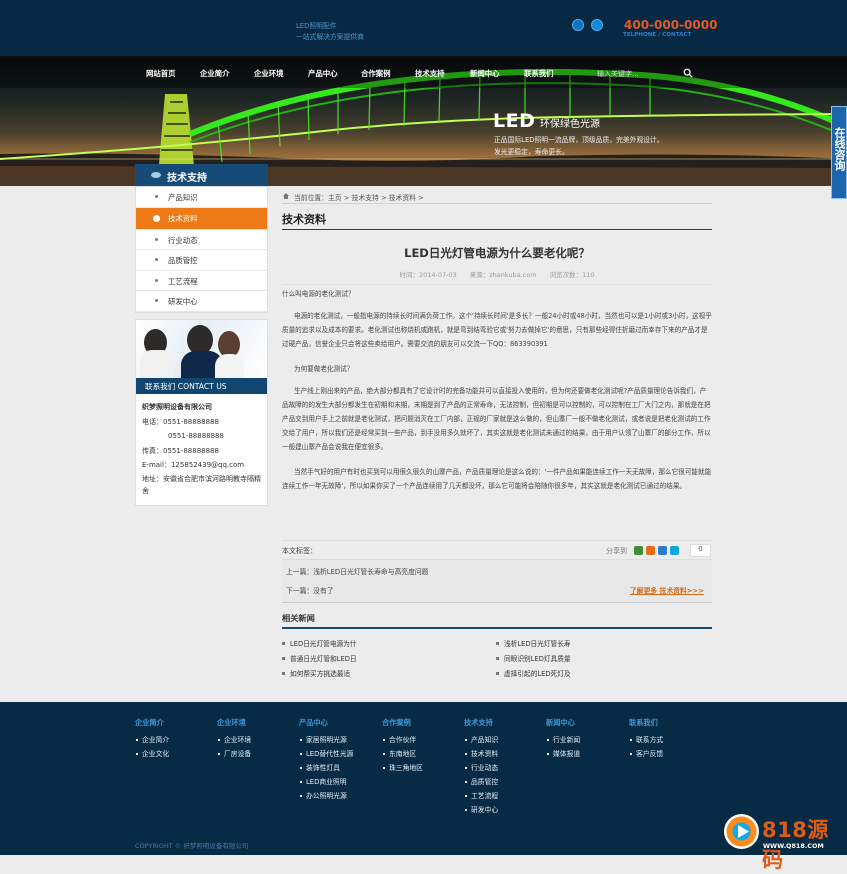 This screenshot has height=874, width=847. What do you see at coordinates (646, 754) in the screenshot?
I see `footer-link: 客户反馈` at bounding box center [646, 754].